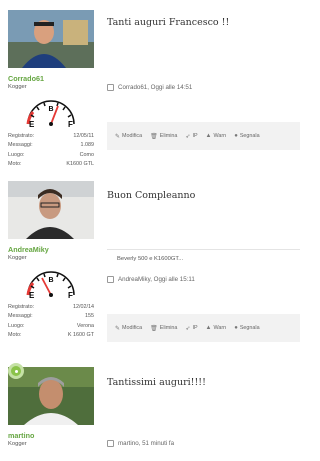  I want to click on info-row-location: Luogo: Verona, so click(51, 325).